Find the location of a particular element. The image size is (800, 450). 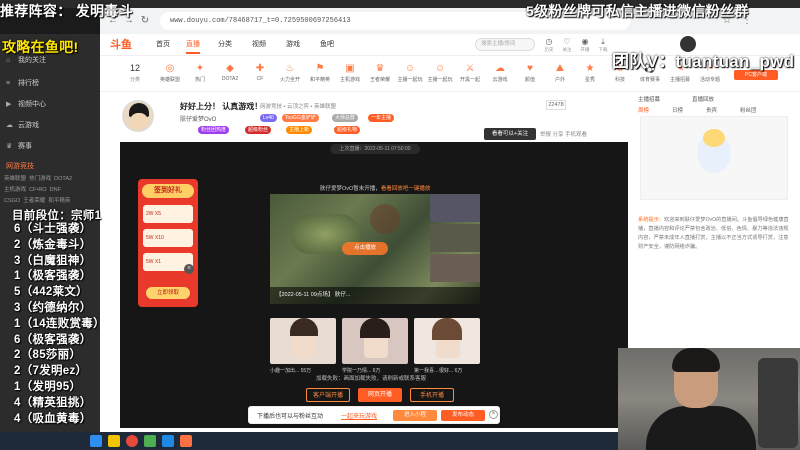

douyu-logo: 斗鱼 is located at coordinates (125, 45).